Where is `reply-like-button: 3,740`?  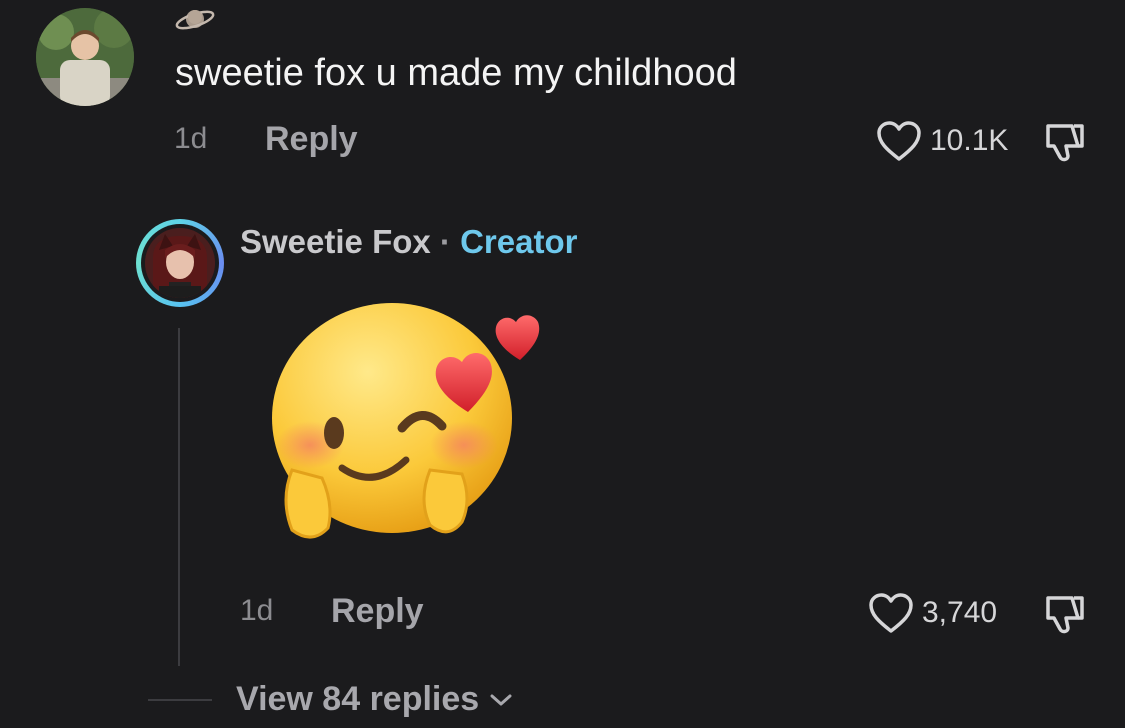
reply-like-button: 3,740 is located at coordinates (932, 613).